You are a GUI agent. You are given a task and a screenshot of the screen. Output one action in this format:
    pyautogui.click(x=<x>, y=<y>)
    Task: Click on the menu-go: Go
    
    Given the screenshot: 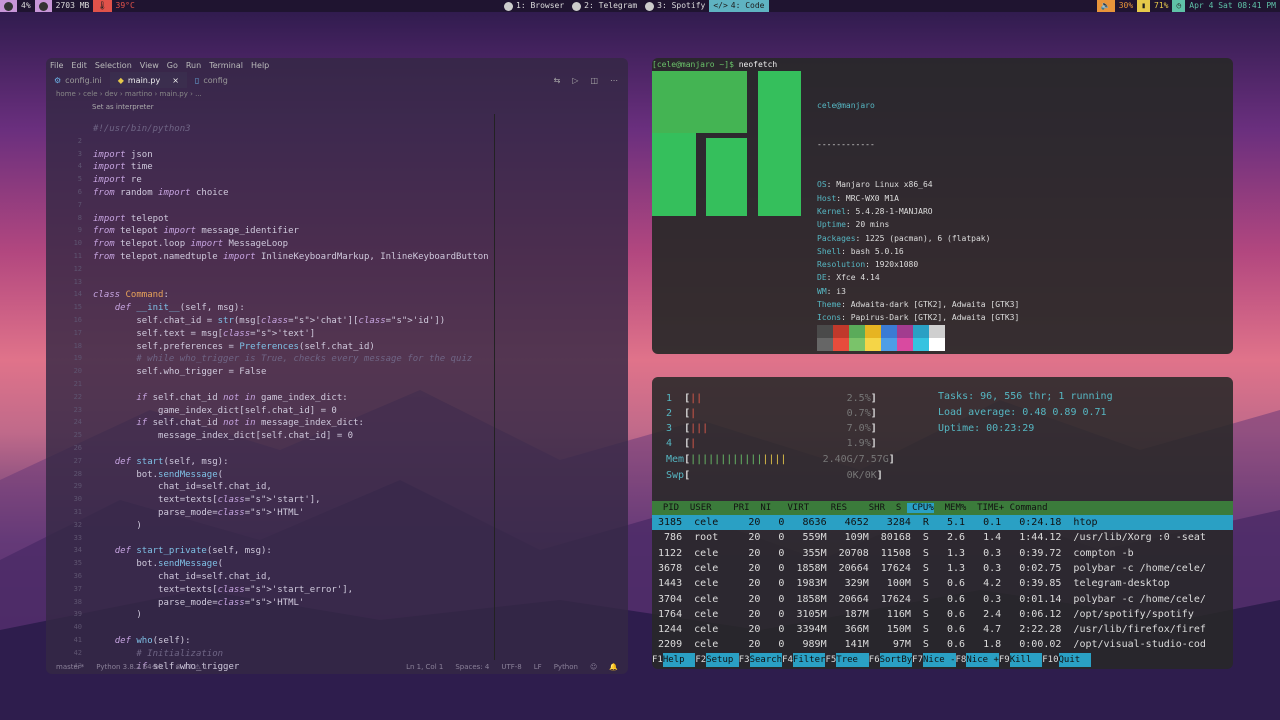 What is the action you would take?
    pyautogui.click(x=172, y=65)
    